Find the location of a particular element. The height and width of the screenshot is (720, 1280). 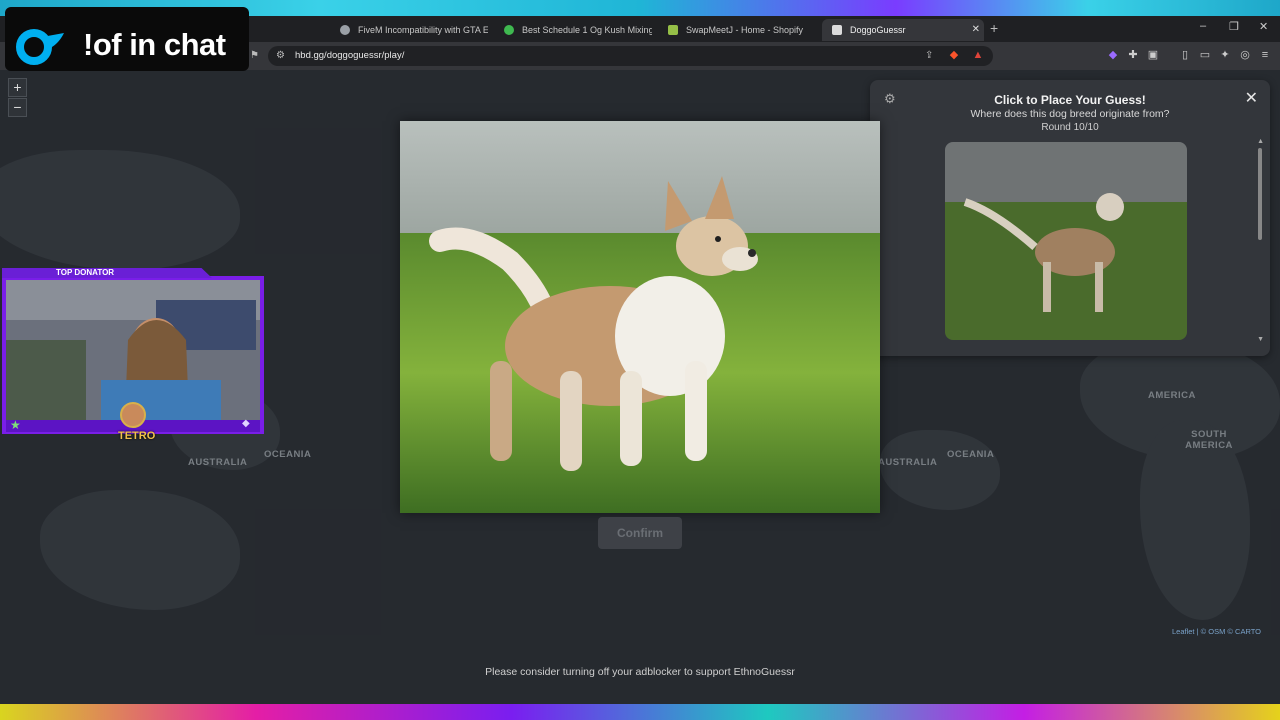

minimize-icon: – is located at coordinates (1203, 26).